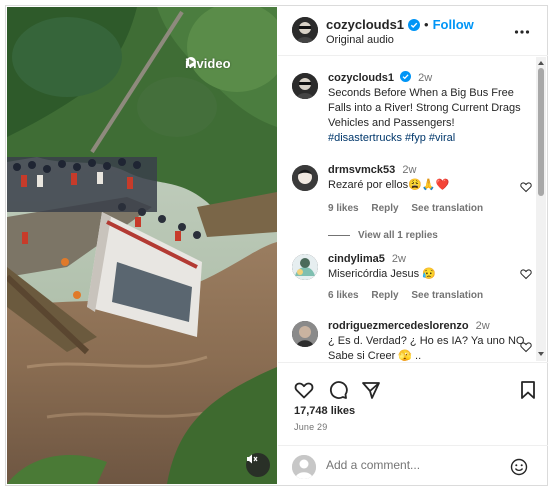 The height and width of the screenshot is (491, 553). Describe the element at coordinates (343, 208) in the screenshot. I see `comment-likes: 9 likes` at that location.